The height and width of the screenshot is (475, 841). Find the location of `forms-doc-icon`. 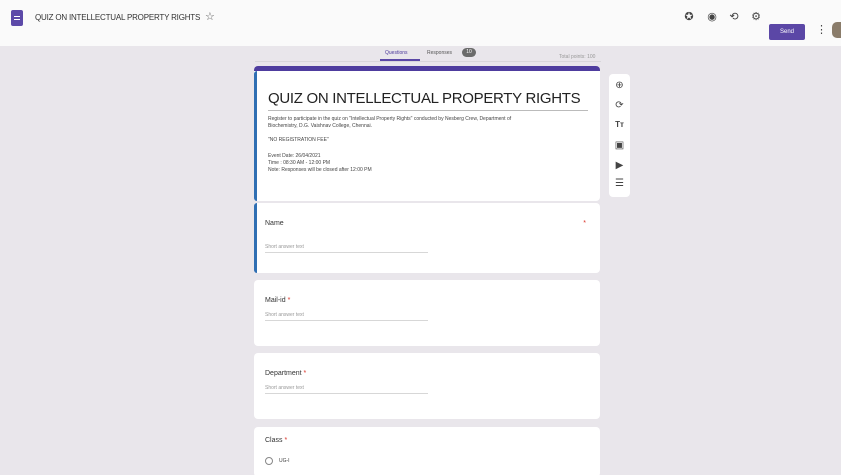

forms-doc-icon is located at coordinates (17, 18).